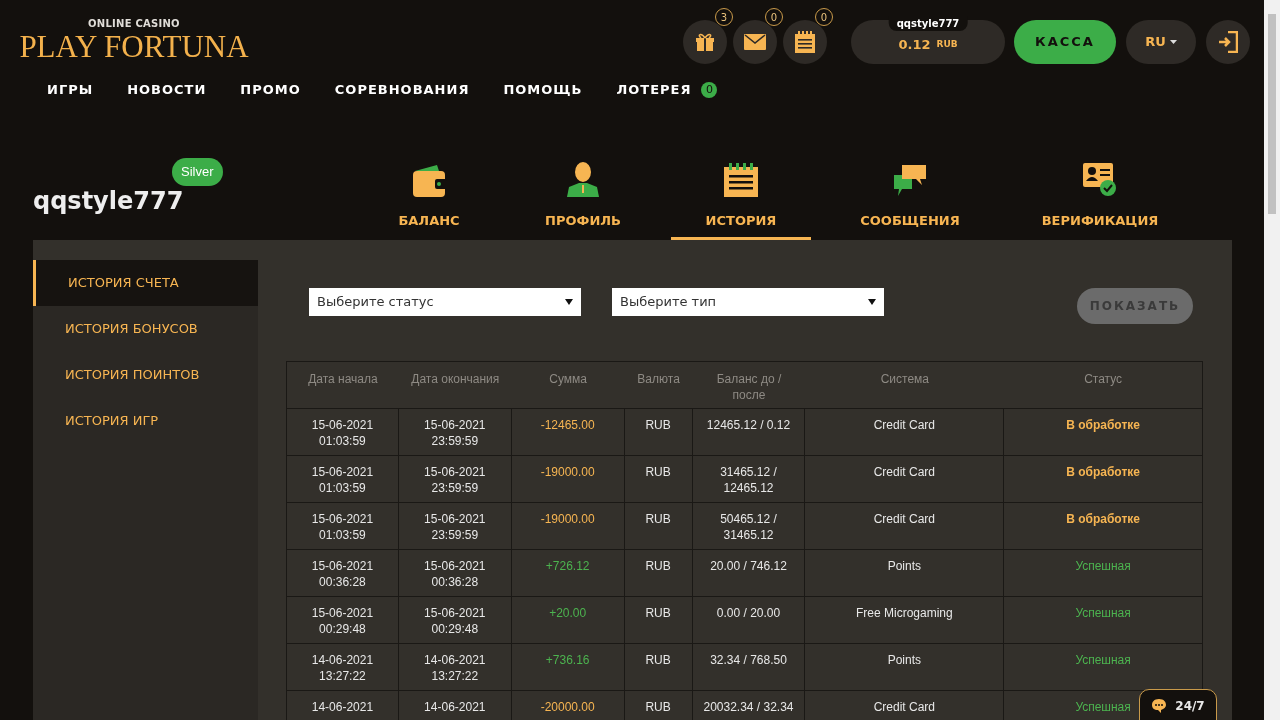  What do you see at coordinates (568, 379) in the screenshot?
I see `column-header: Сумма` at bounding box center [568, 379].